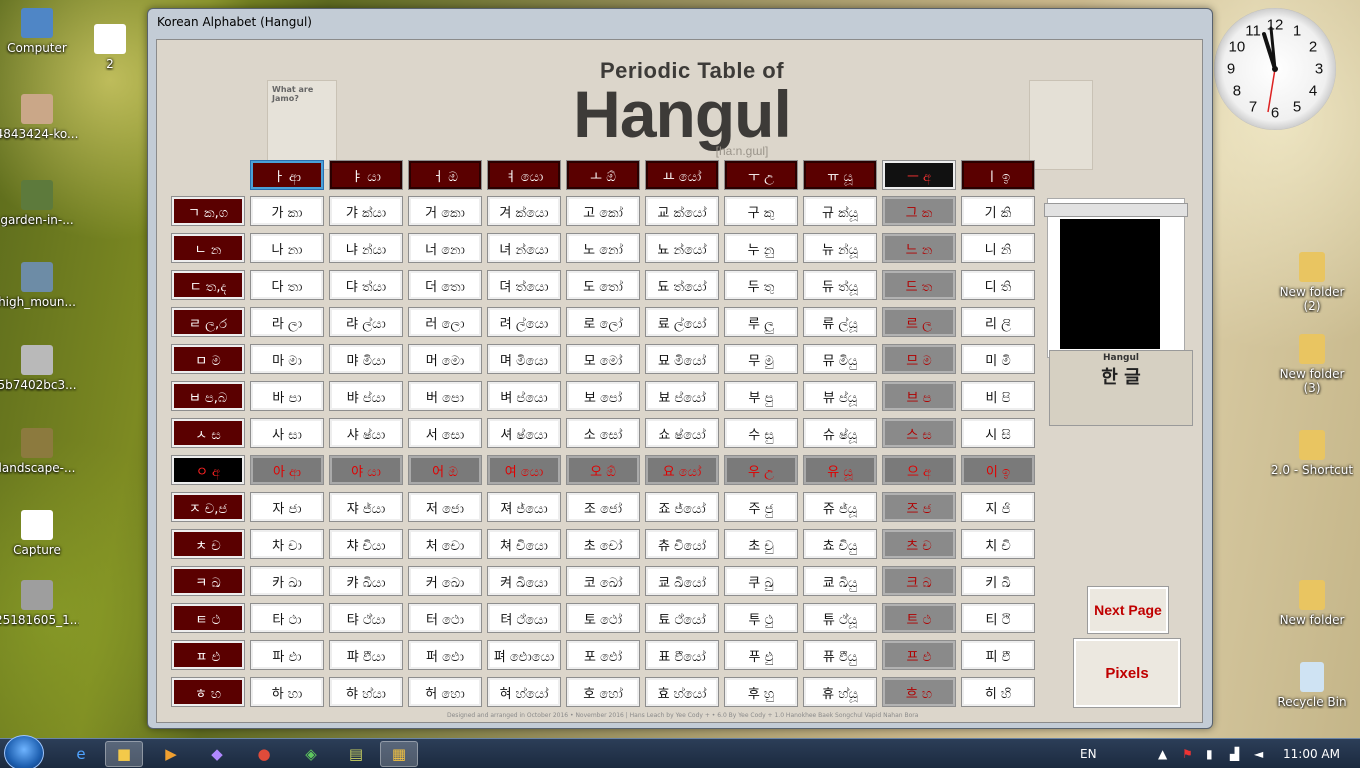 This screenshot has width=1360, height=768. What do you see at coordinates (287, 211) in the screenshot?
I see `syllable-cell: 가 කා` at bounding box center [287, 211].